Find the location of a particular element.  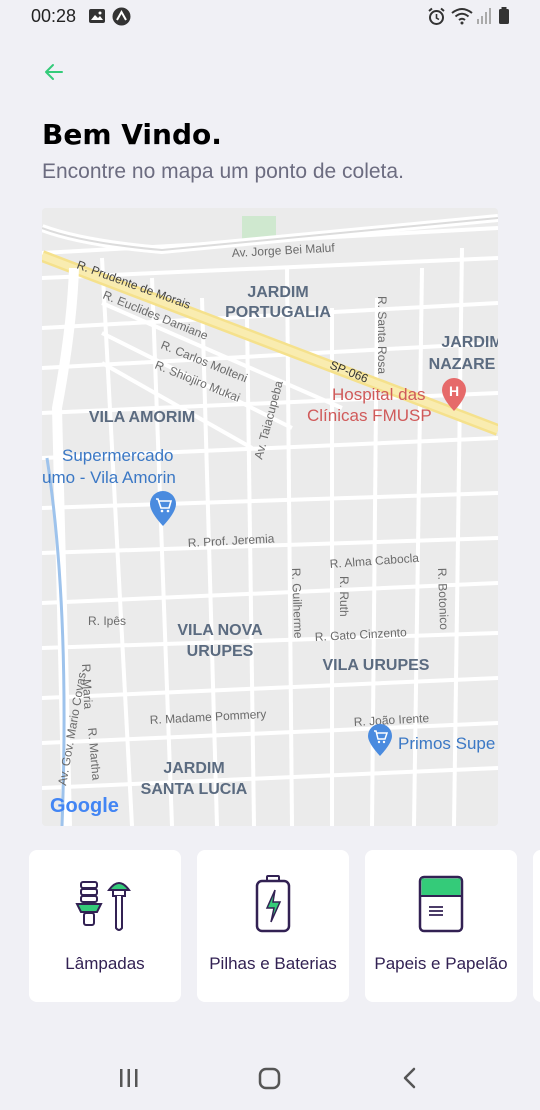

alarm-icon is located at coordinates (436, 16).